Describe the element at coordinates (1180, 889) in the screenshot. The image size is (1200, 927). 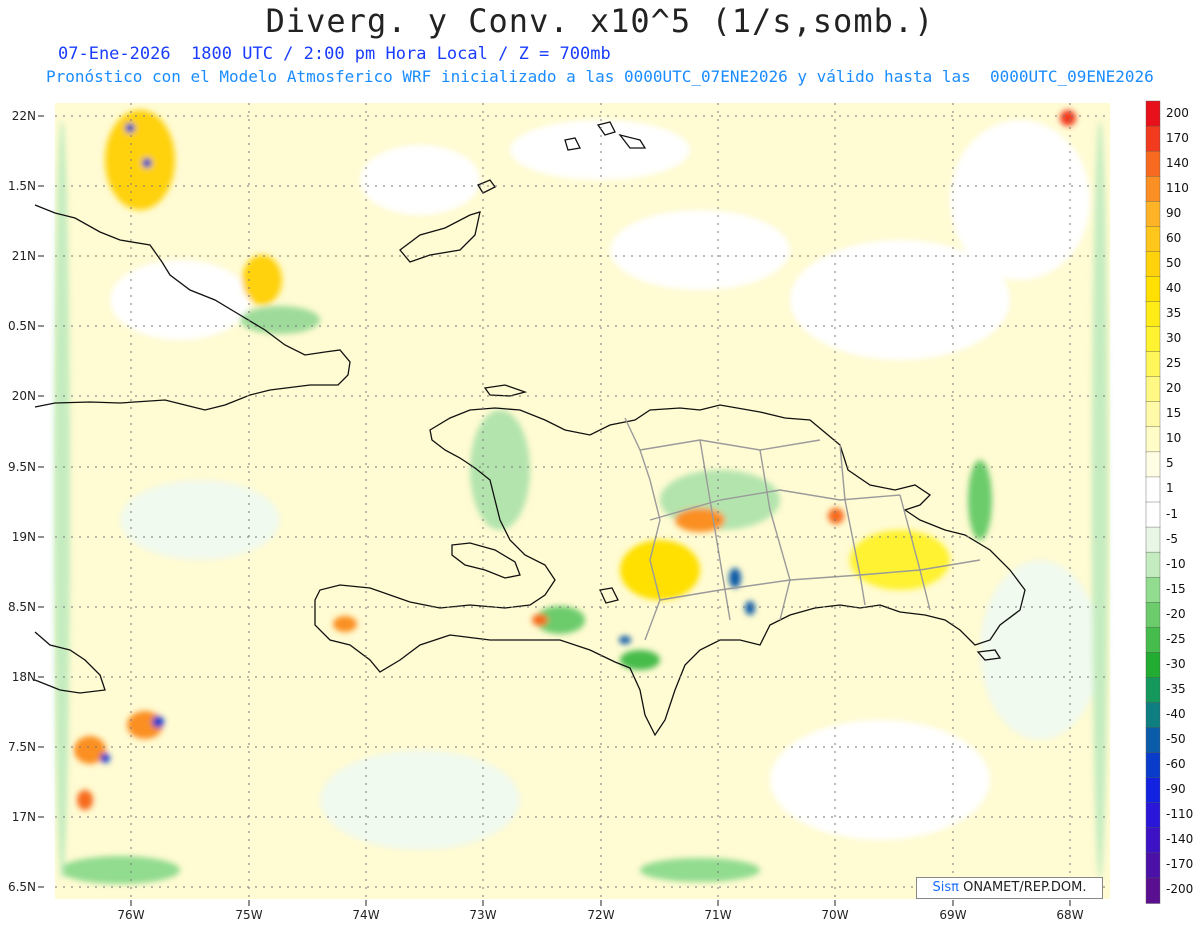
I see `colorbar-label: -200` at that location.